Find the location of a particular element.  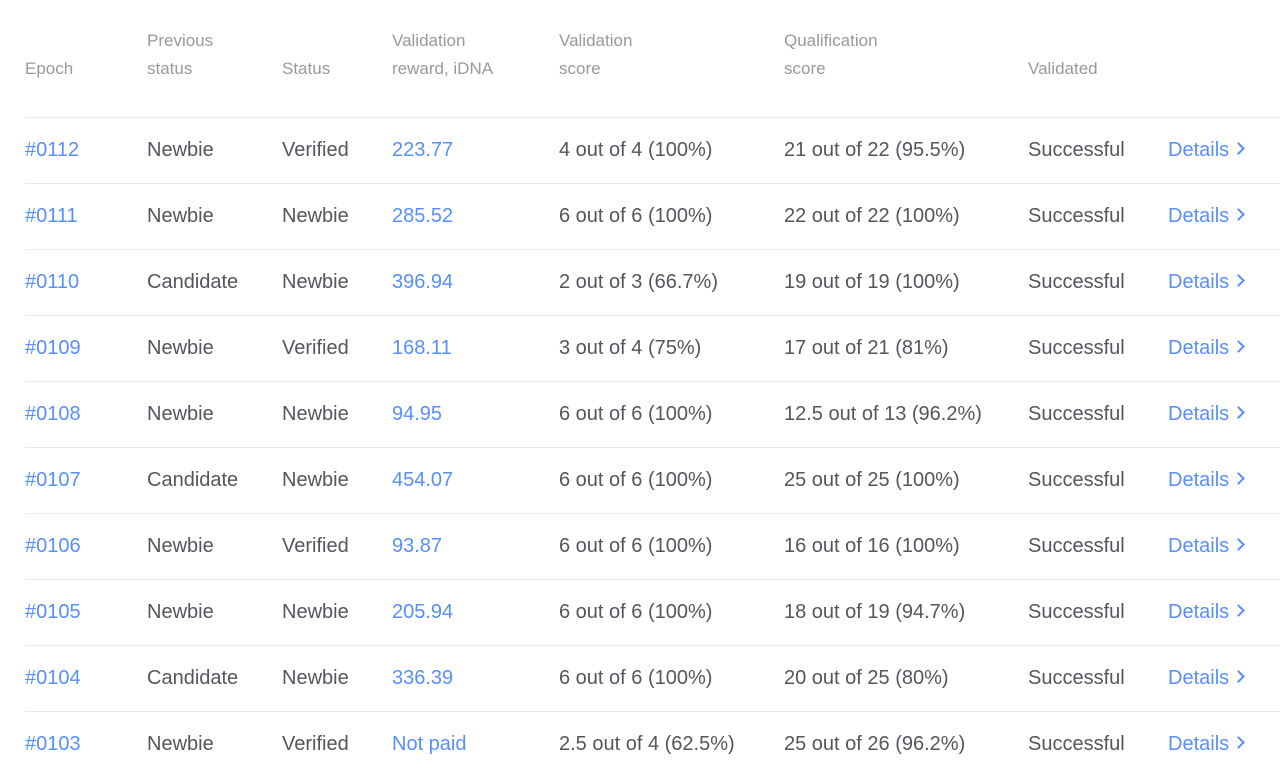

reward-link: 223.77 is located at coordinates (422, 150).